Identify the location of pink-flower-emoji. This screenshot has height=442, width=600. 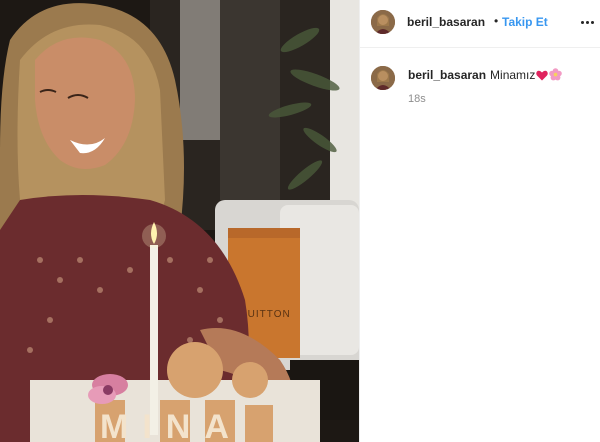
(556, 76).